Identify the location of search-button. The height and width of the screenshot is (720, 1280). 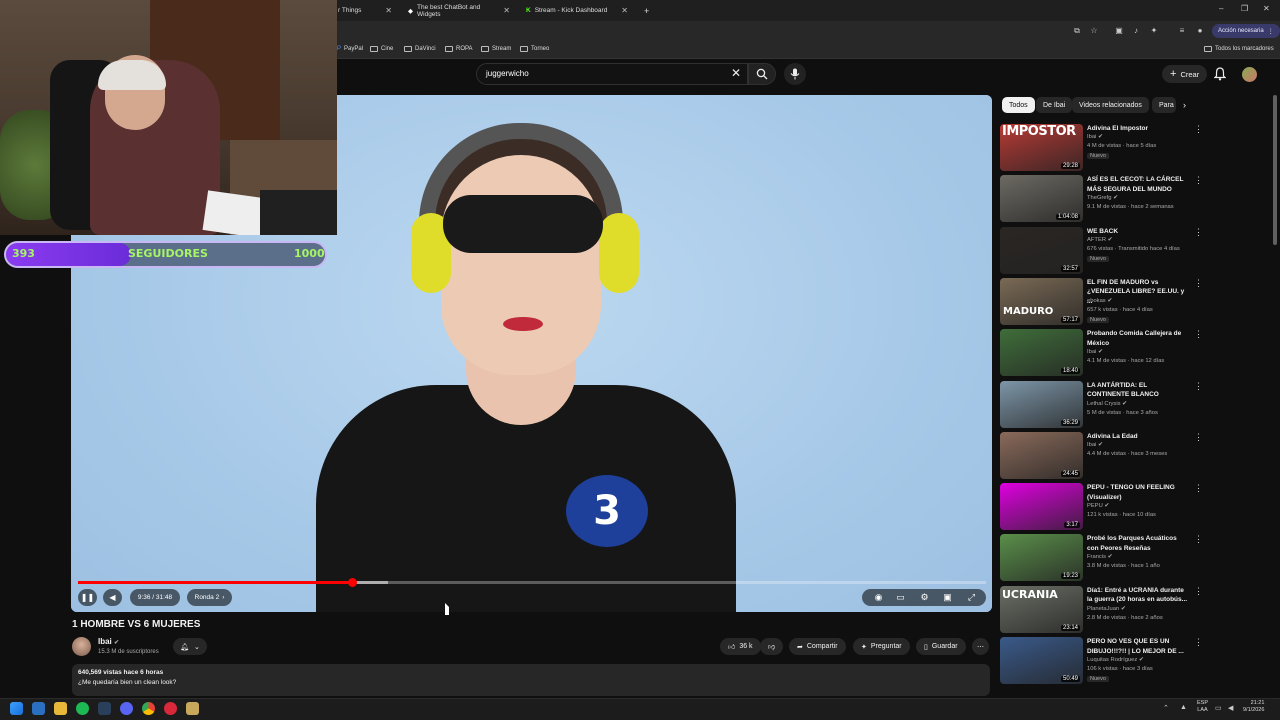
(762, 74).